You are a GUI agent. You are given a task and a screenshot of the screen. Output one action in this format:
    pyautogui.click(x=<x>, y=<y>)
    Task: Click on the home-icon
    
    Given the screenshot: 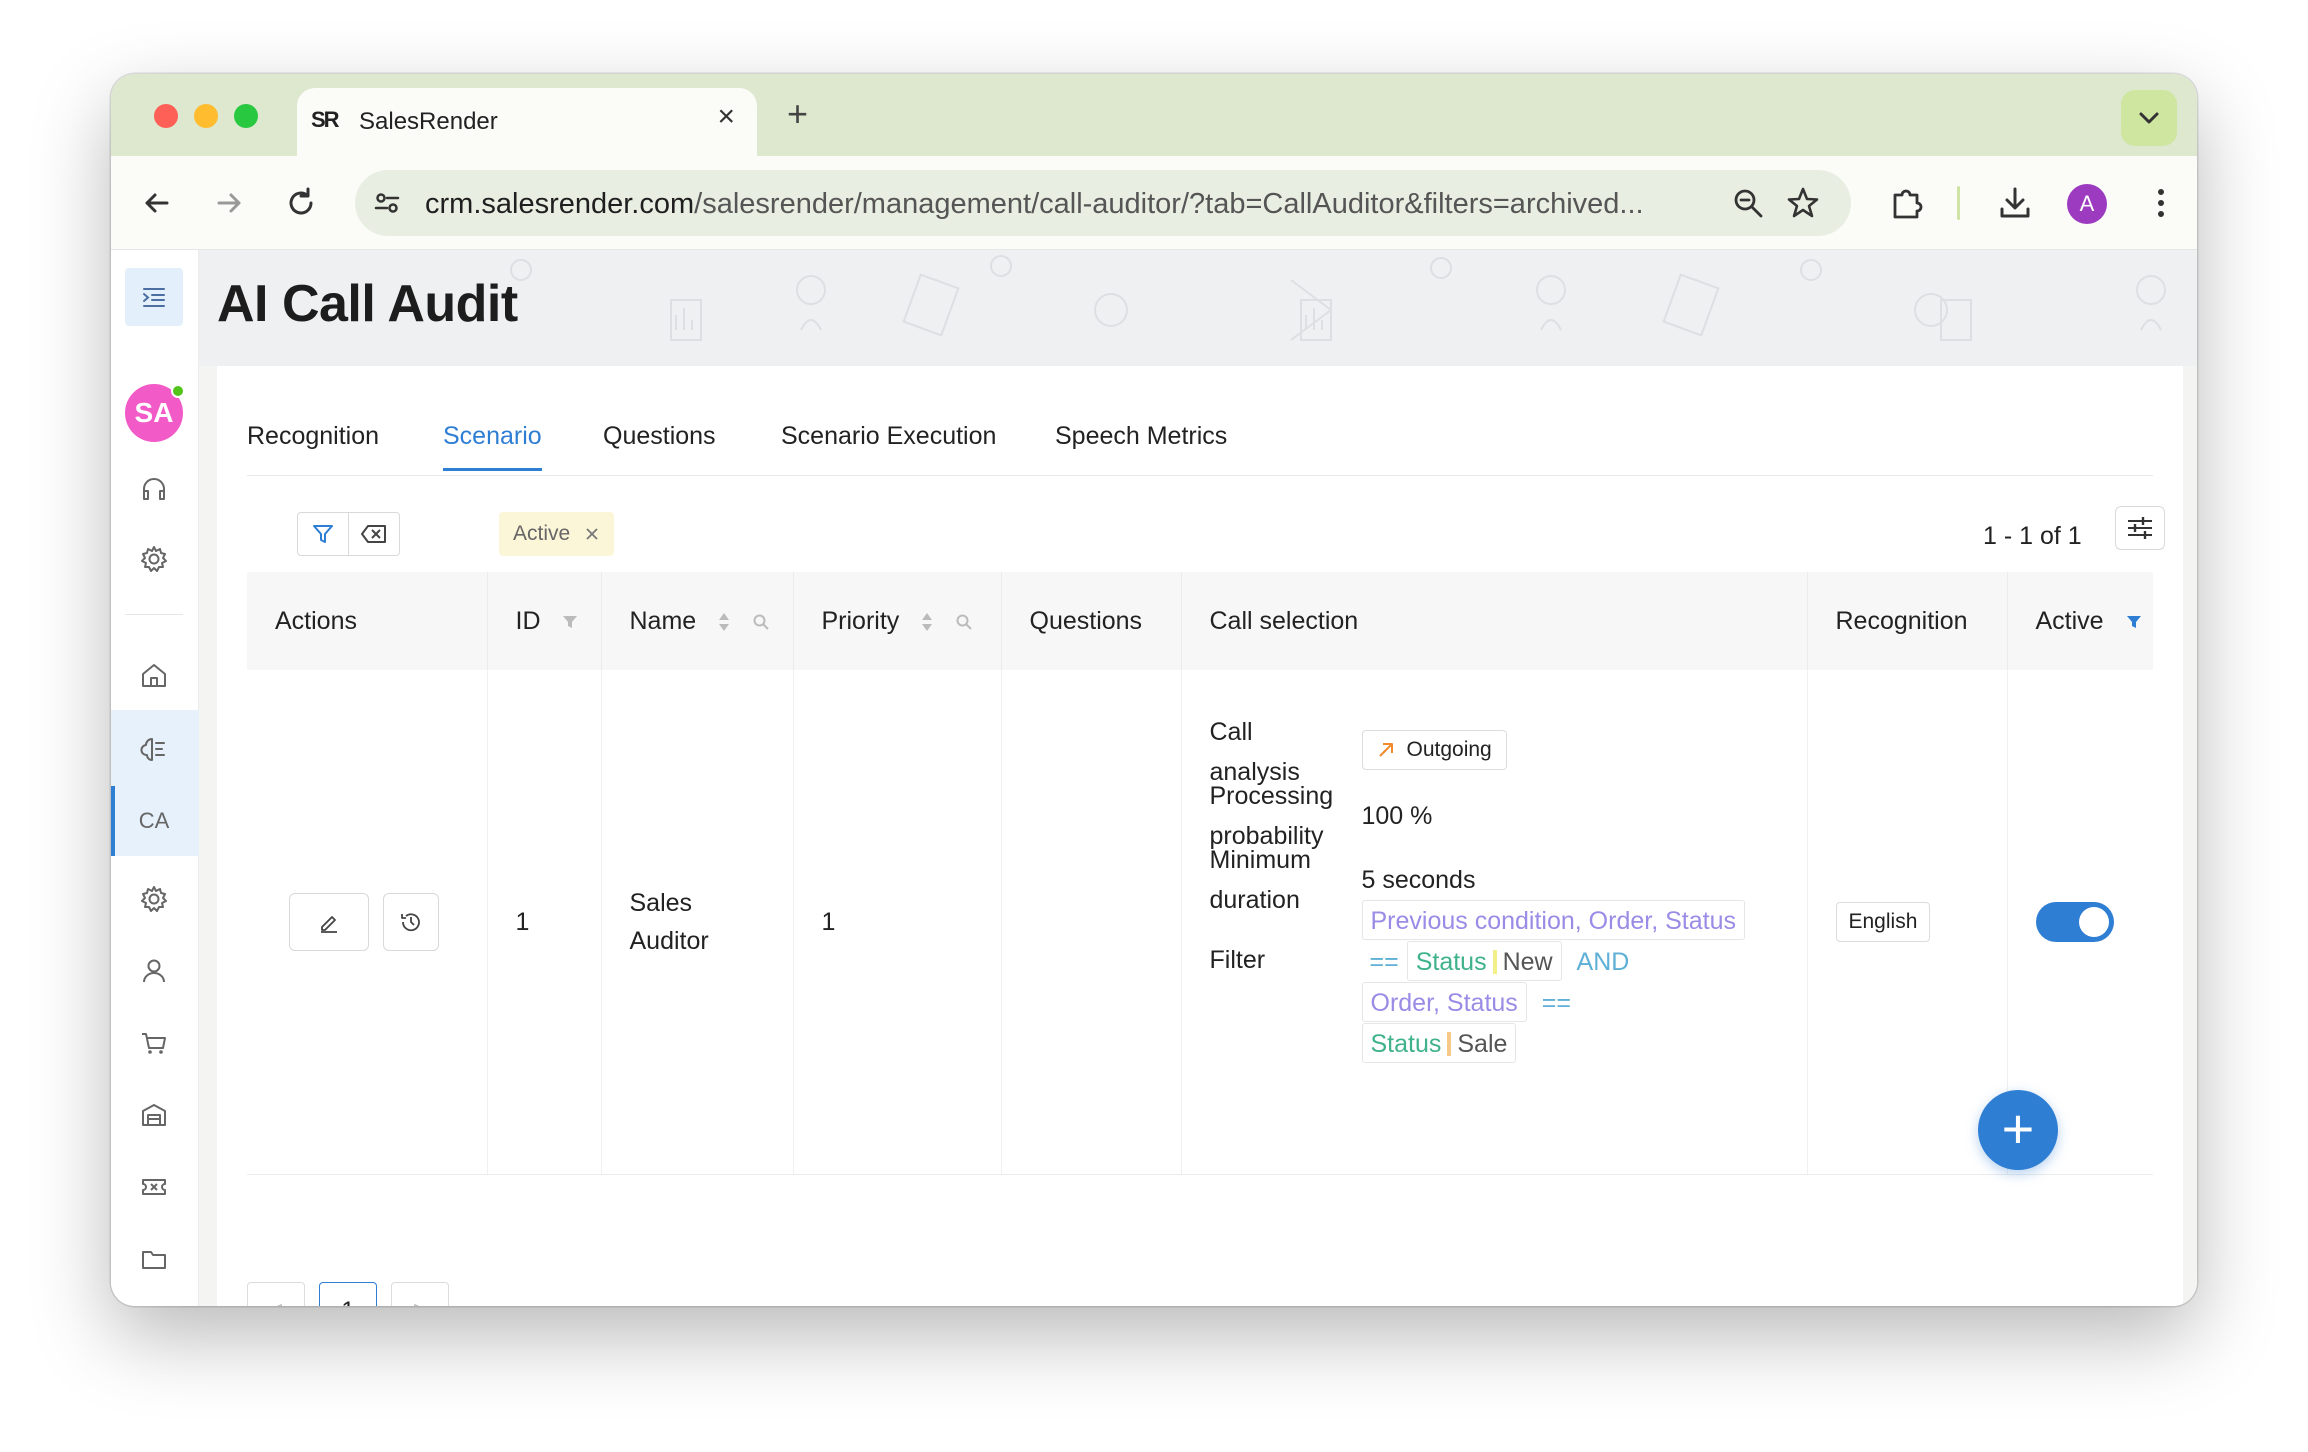 What is the action you would take?
    pyautogui.click(x=154, y=675)
    